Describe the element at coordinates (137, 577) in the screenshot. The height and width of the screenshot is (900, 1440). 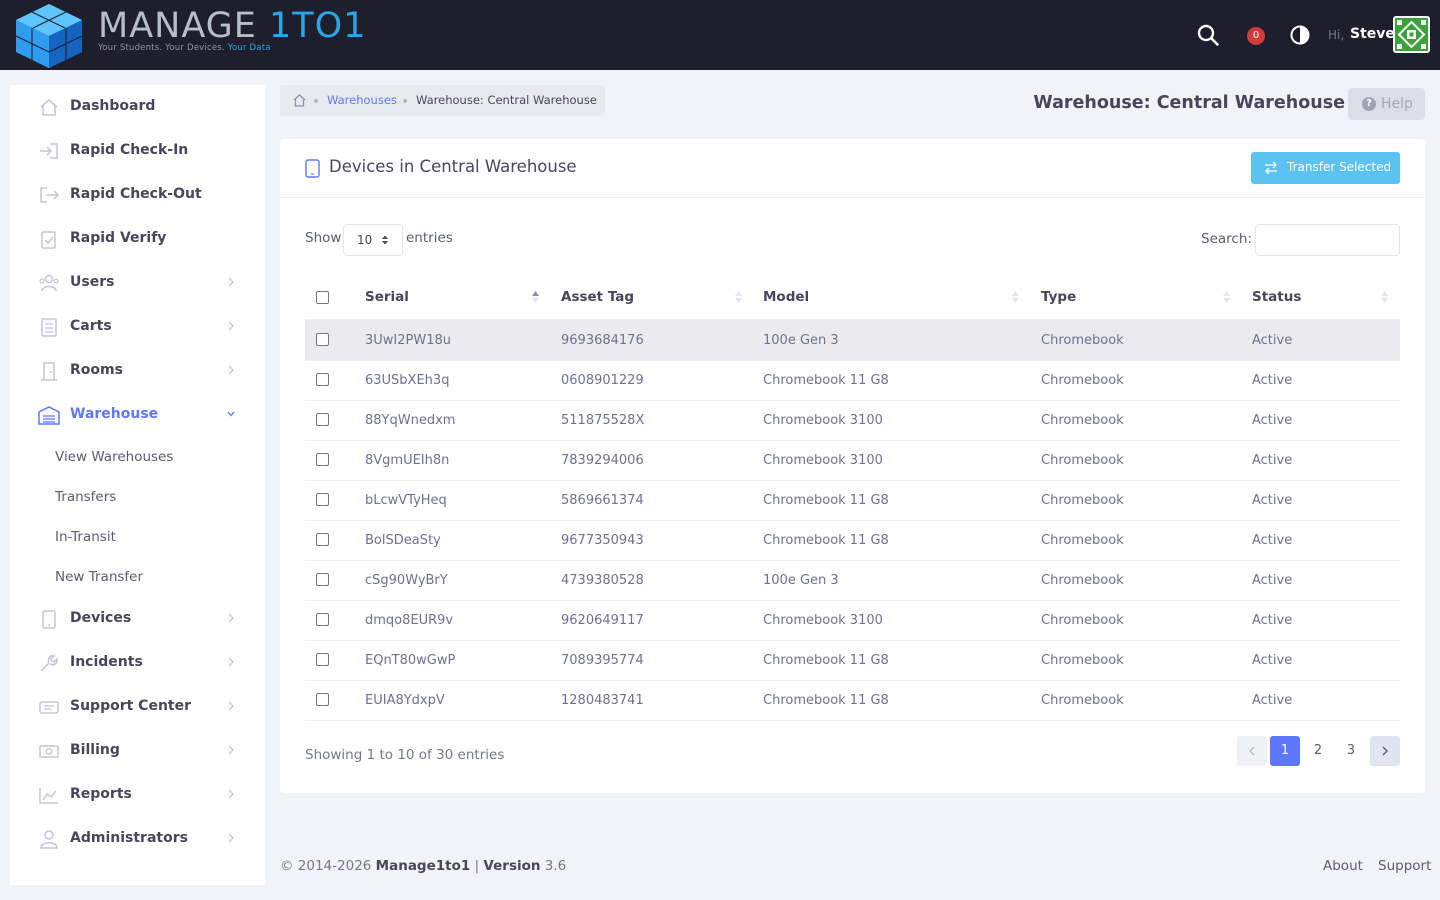
I see `sidebar-subitem-new-transfer: New Transfer` at that location.